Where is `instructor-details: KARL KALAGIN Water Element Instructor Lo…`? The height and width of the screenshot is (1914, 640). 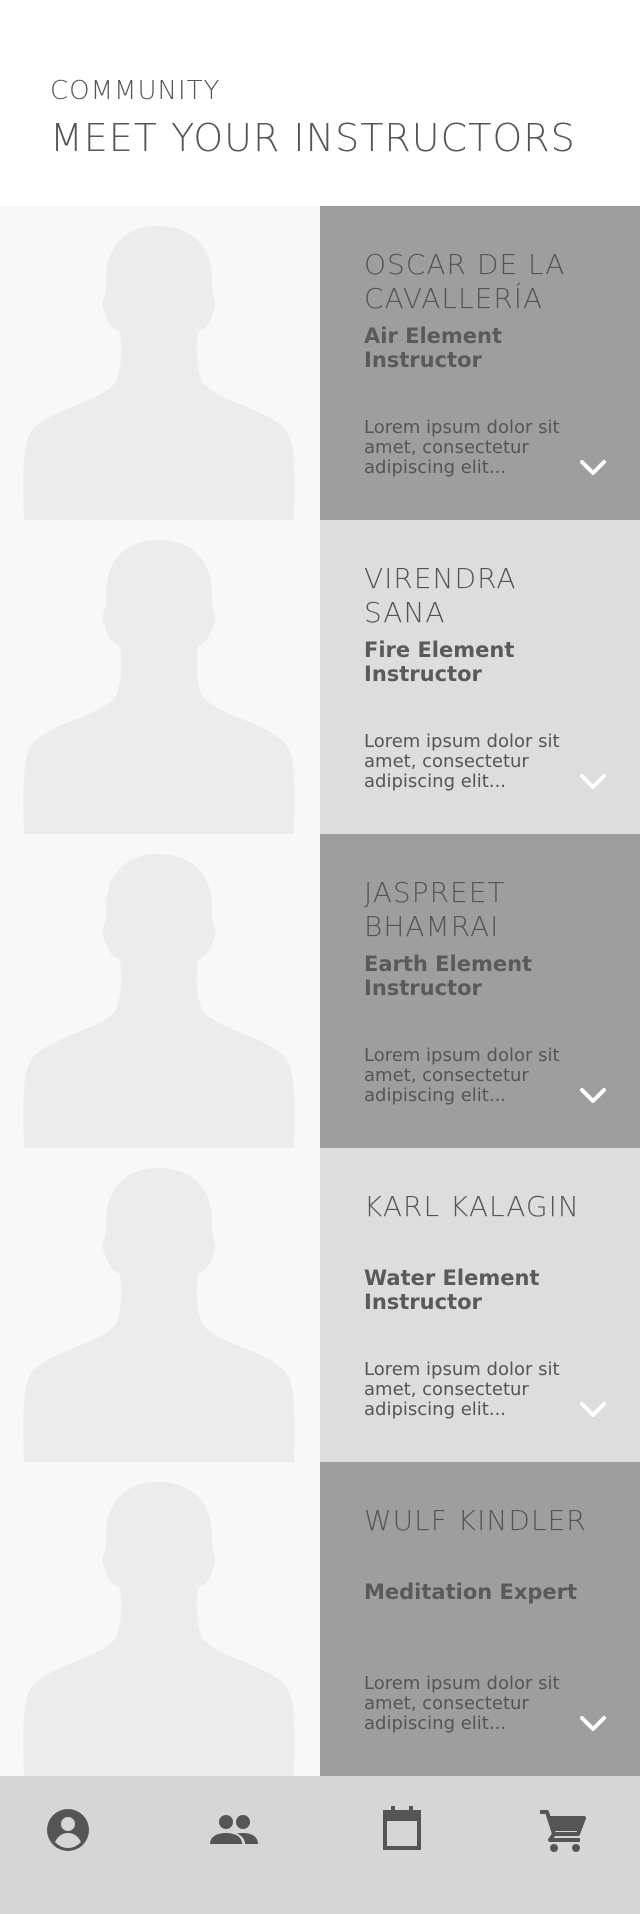
instructor-details: KARL KALAGIN Water Element Instructor Lo… is located at coordinates (480, 1305).